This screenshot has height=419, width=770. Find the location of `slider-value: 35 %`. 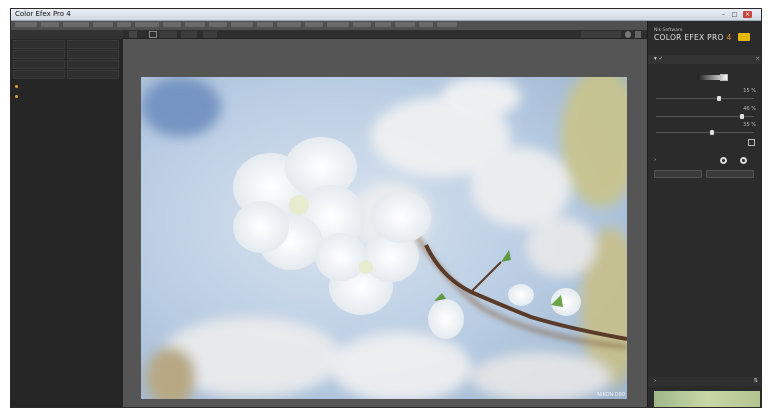

slider-value: 35 % is located at coordinates (749, 125).